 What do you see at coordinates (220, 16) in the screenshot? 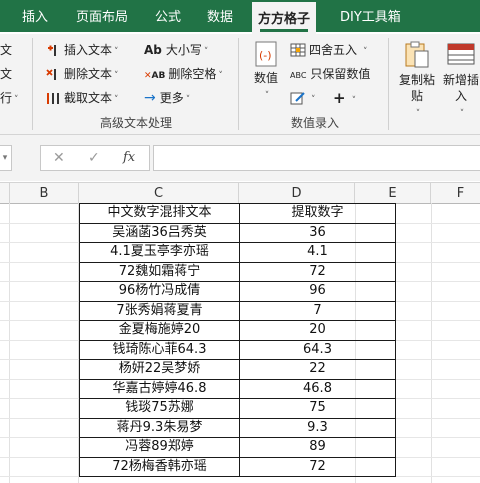
I see `tab-data: 数据` at bounding box center [220, 16].